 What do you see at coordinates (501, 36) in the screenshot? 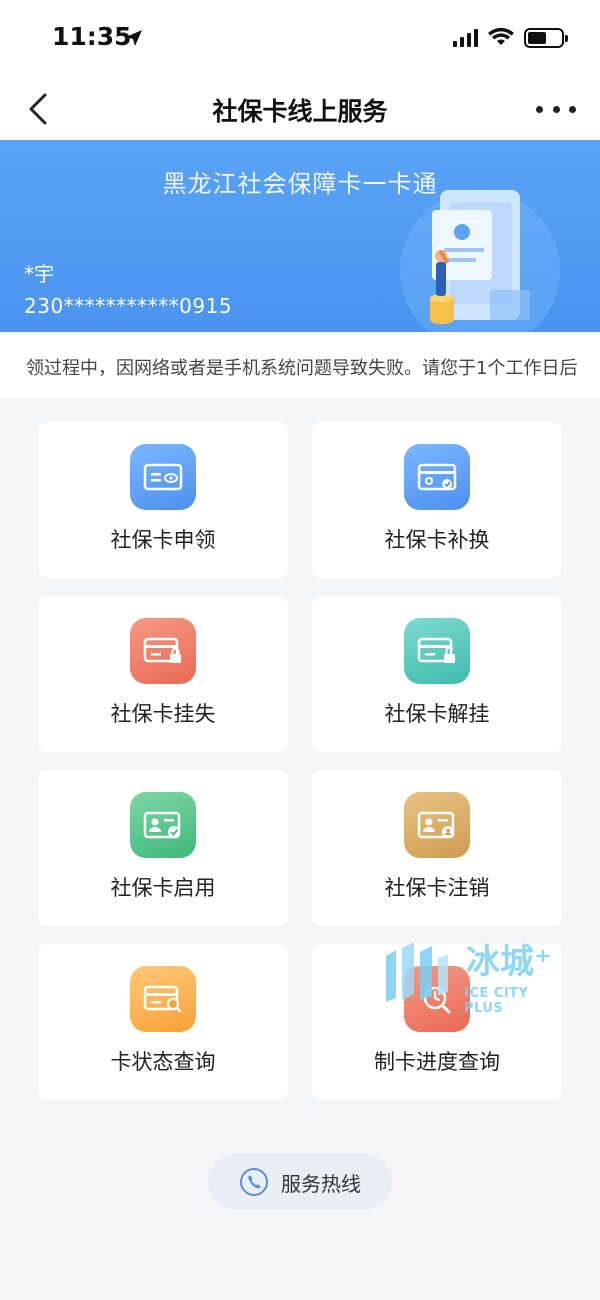
I see `wifi-icon` at bounding box center [501, 36].